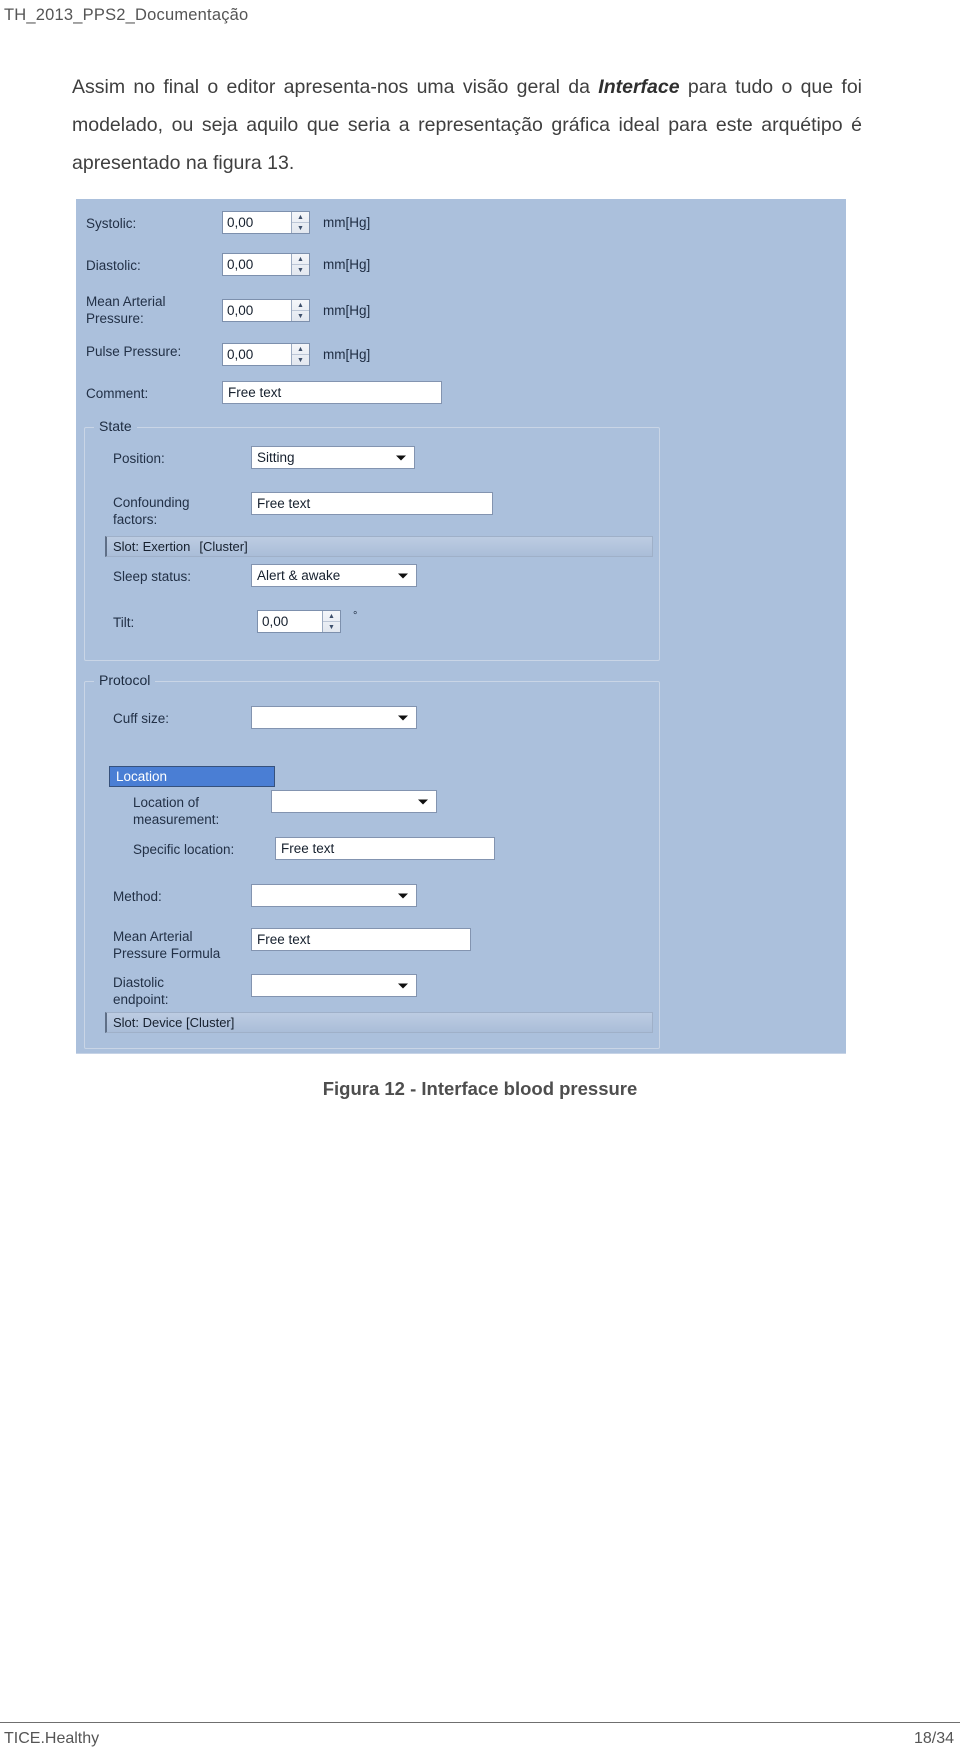  I want to click on slot-device-name: Slot: Device [Cluster], so click(174, 1022).